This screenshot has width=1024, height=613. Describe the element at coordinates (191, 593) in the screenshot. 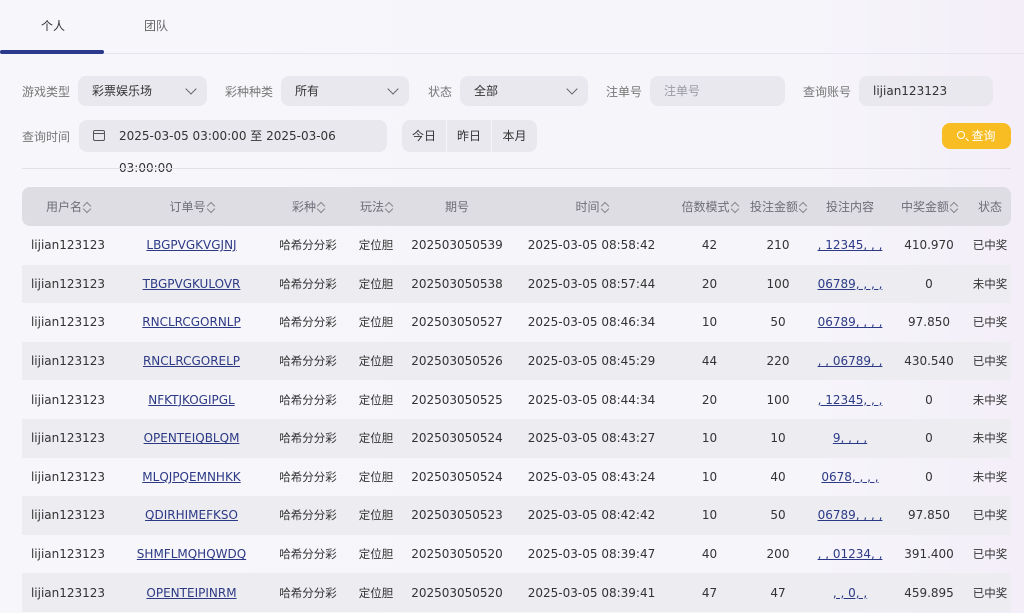

I see `cell-order-link: OPENTEIPINRM` at that location.